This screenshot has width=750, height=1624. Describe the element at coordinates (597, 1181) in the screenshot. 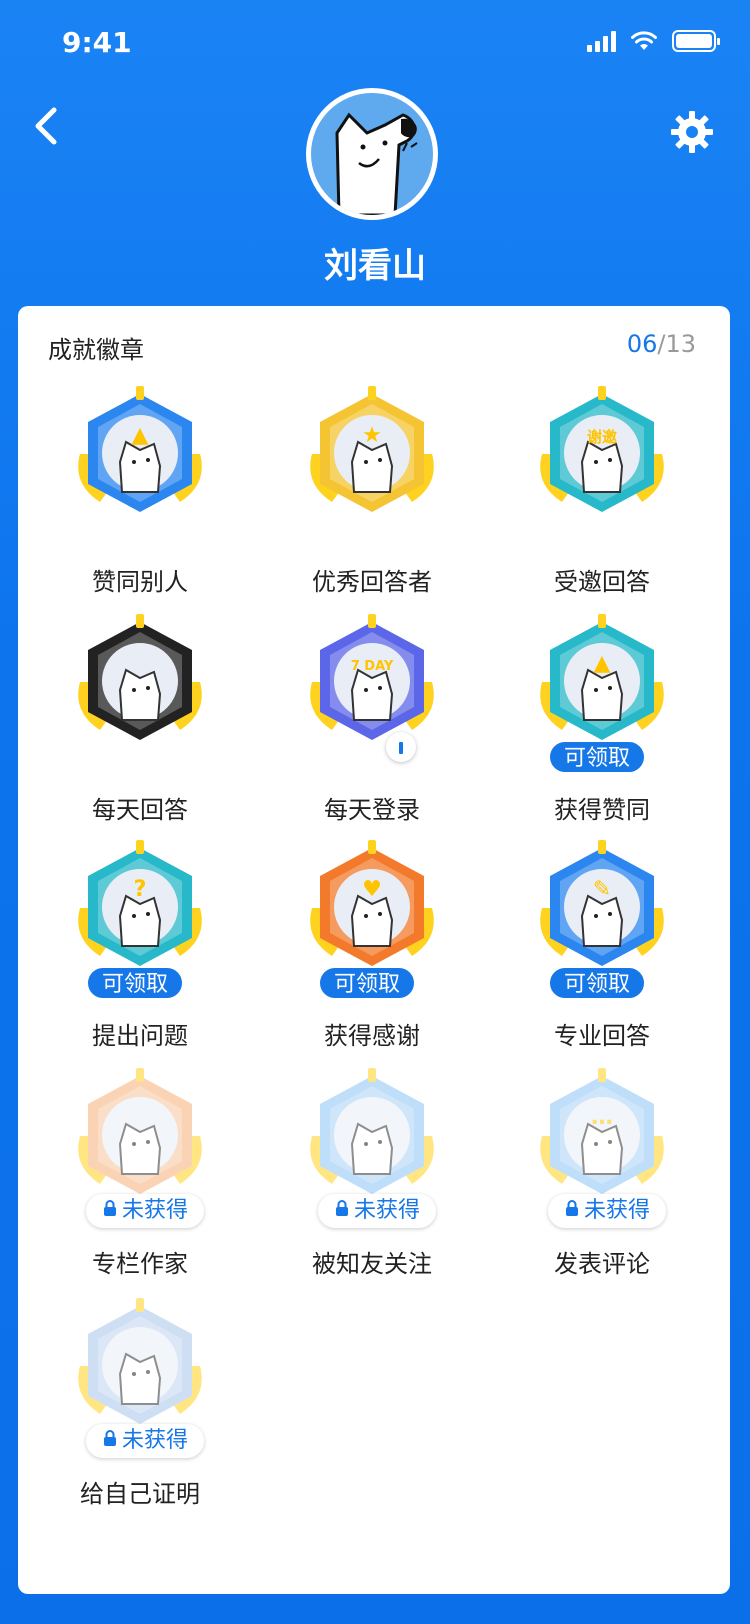

I see `badge-item: … 发表评论 未获得` at that location.